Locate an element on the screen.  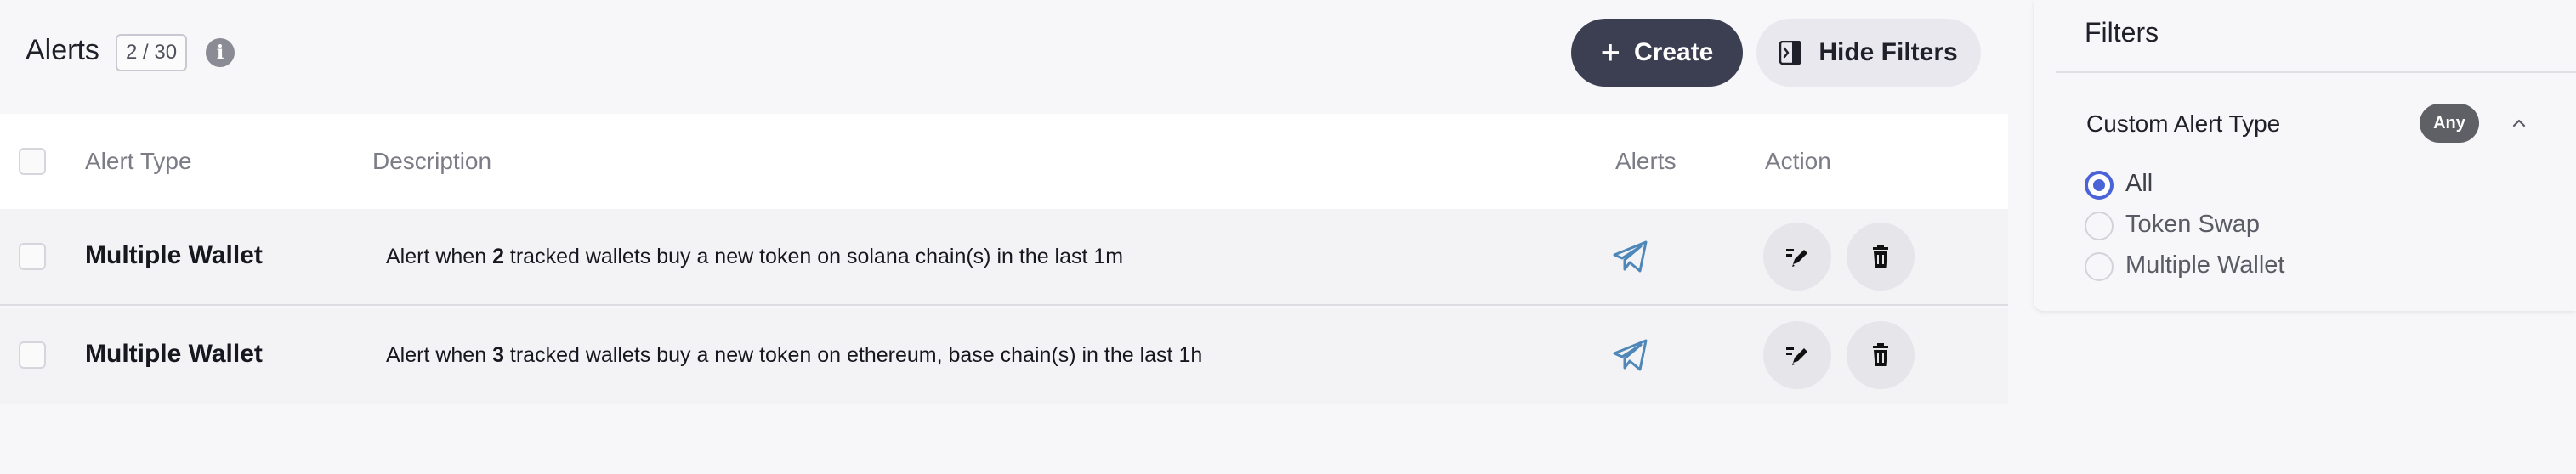
info-icon: i is located at coordinates (220, 52).